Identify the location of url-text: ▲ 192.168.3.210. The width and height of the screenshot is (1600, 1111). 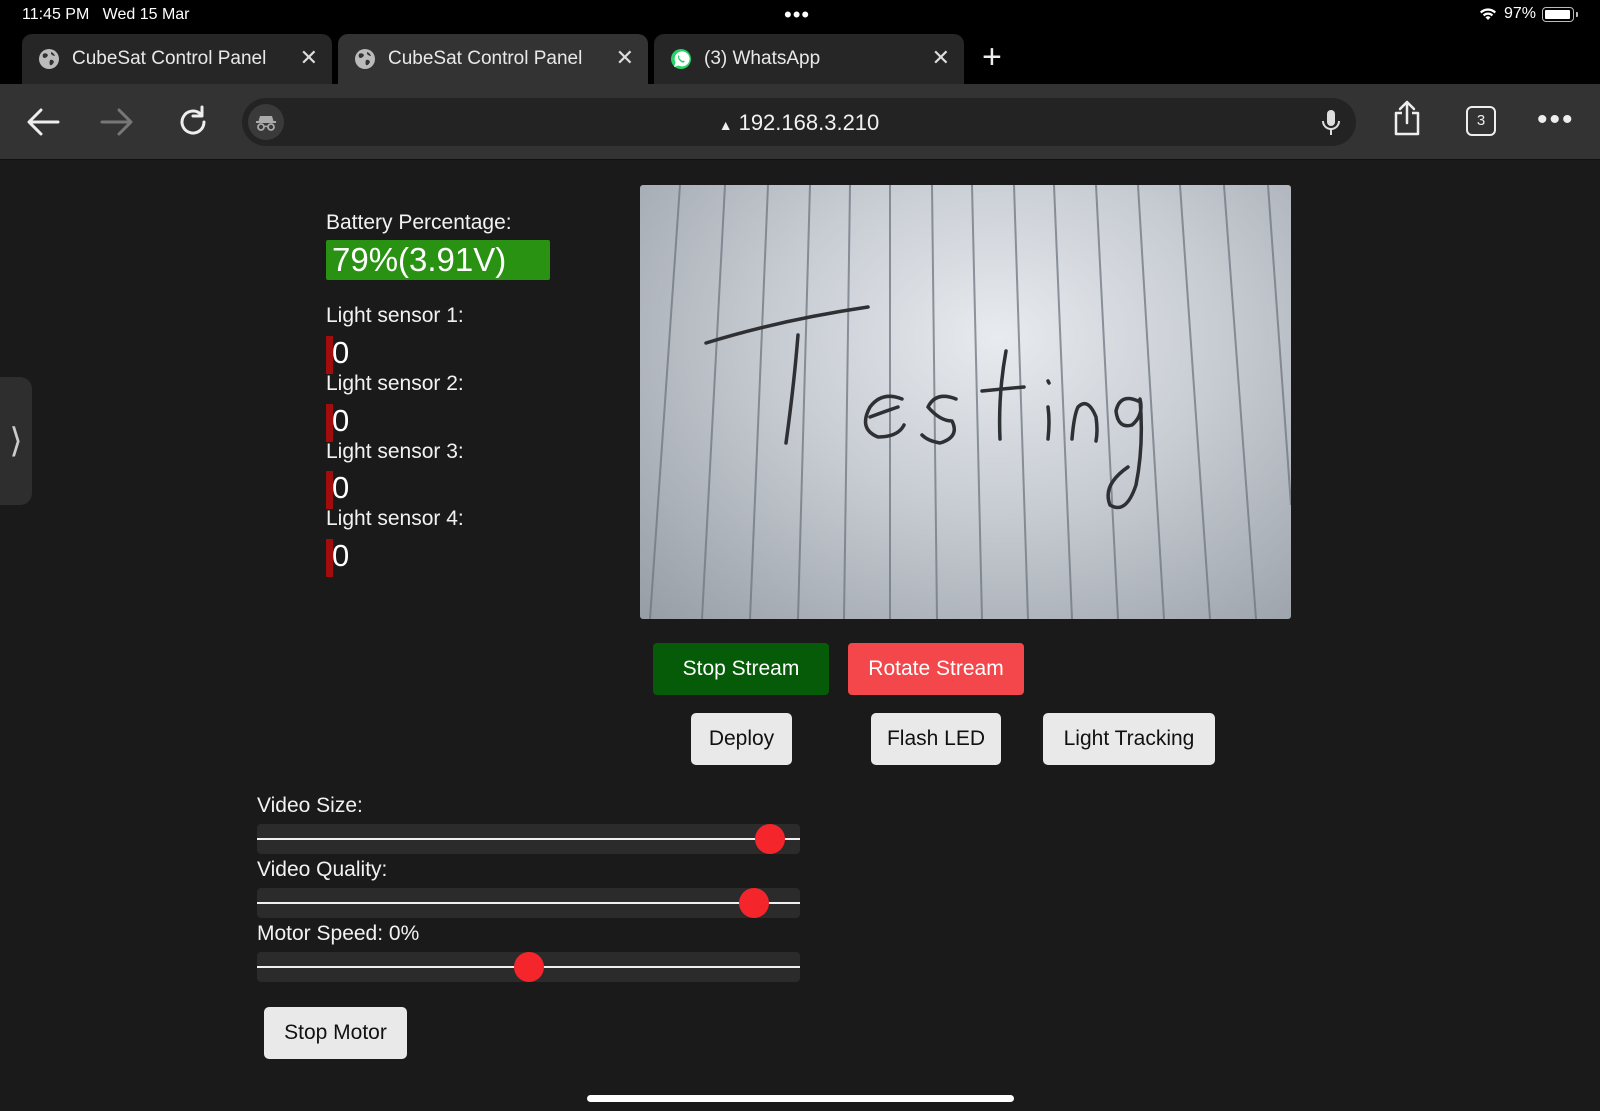
(799, 123).